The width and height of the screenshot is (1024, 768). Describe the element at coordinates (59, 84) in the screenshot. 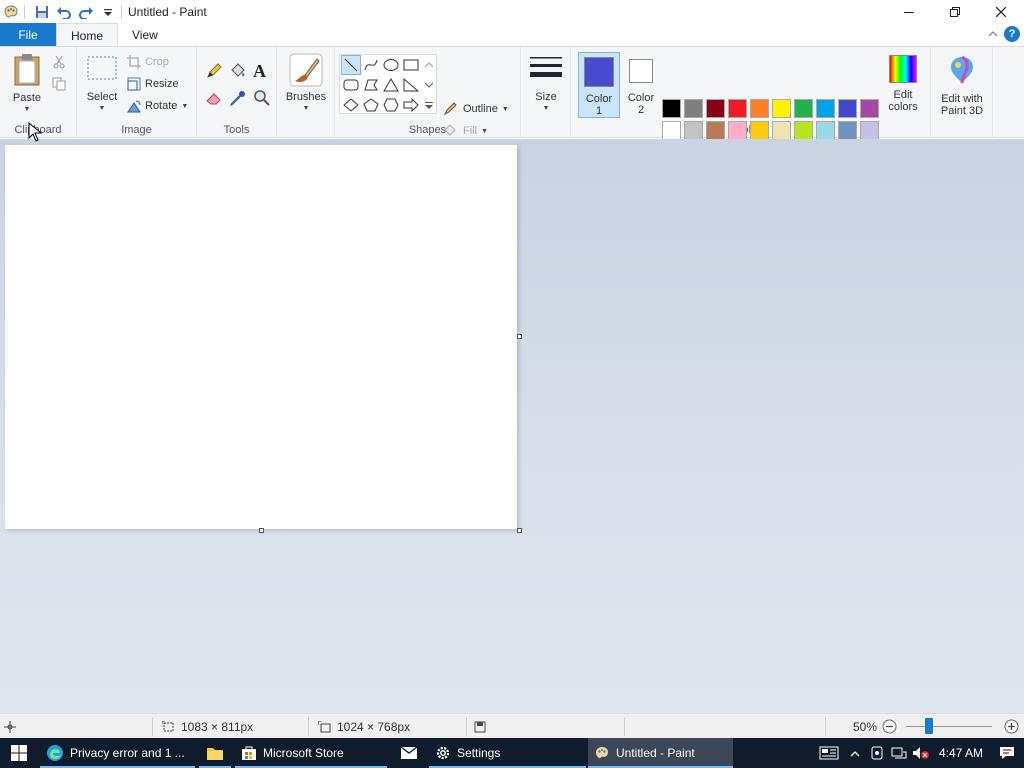

I see `copy-button` at that location.